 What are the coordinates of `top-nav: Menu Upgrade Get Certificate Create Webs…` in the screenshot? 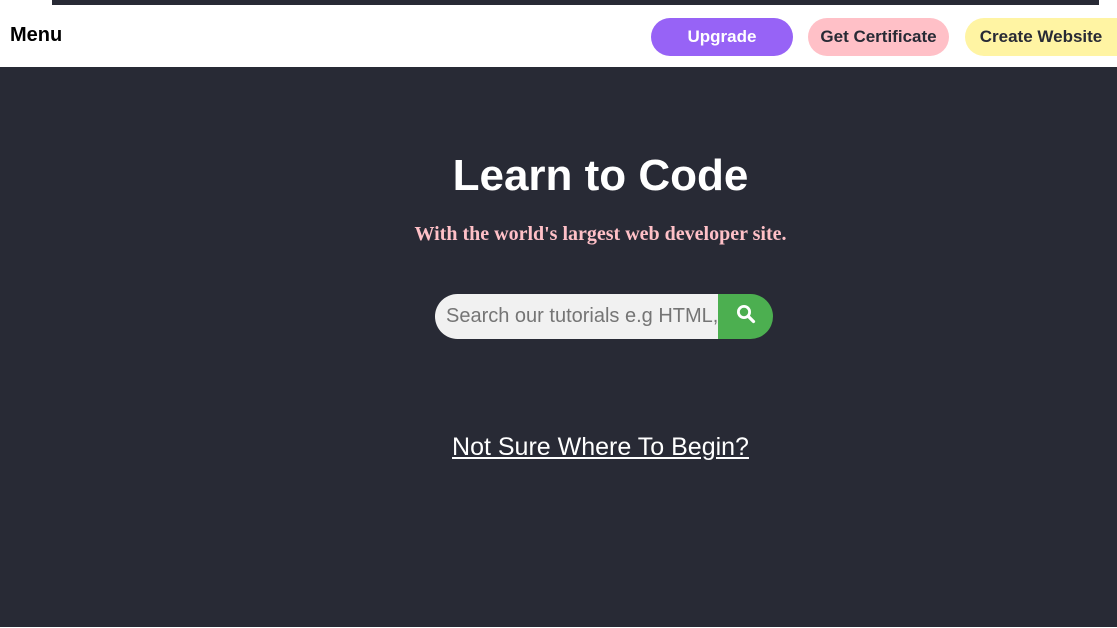 It's located at (558, 37).